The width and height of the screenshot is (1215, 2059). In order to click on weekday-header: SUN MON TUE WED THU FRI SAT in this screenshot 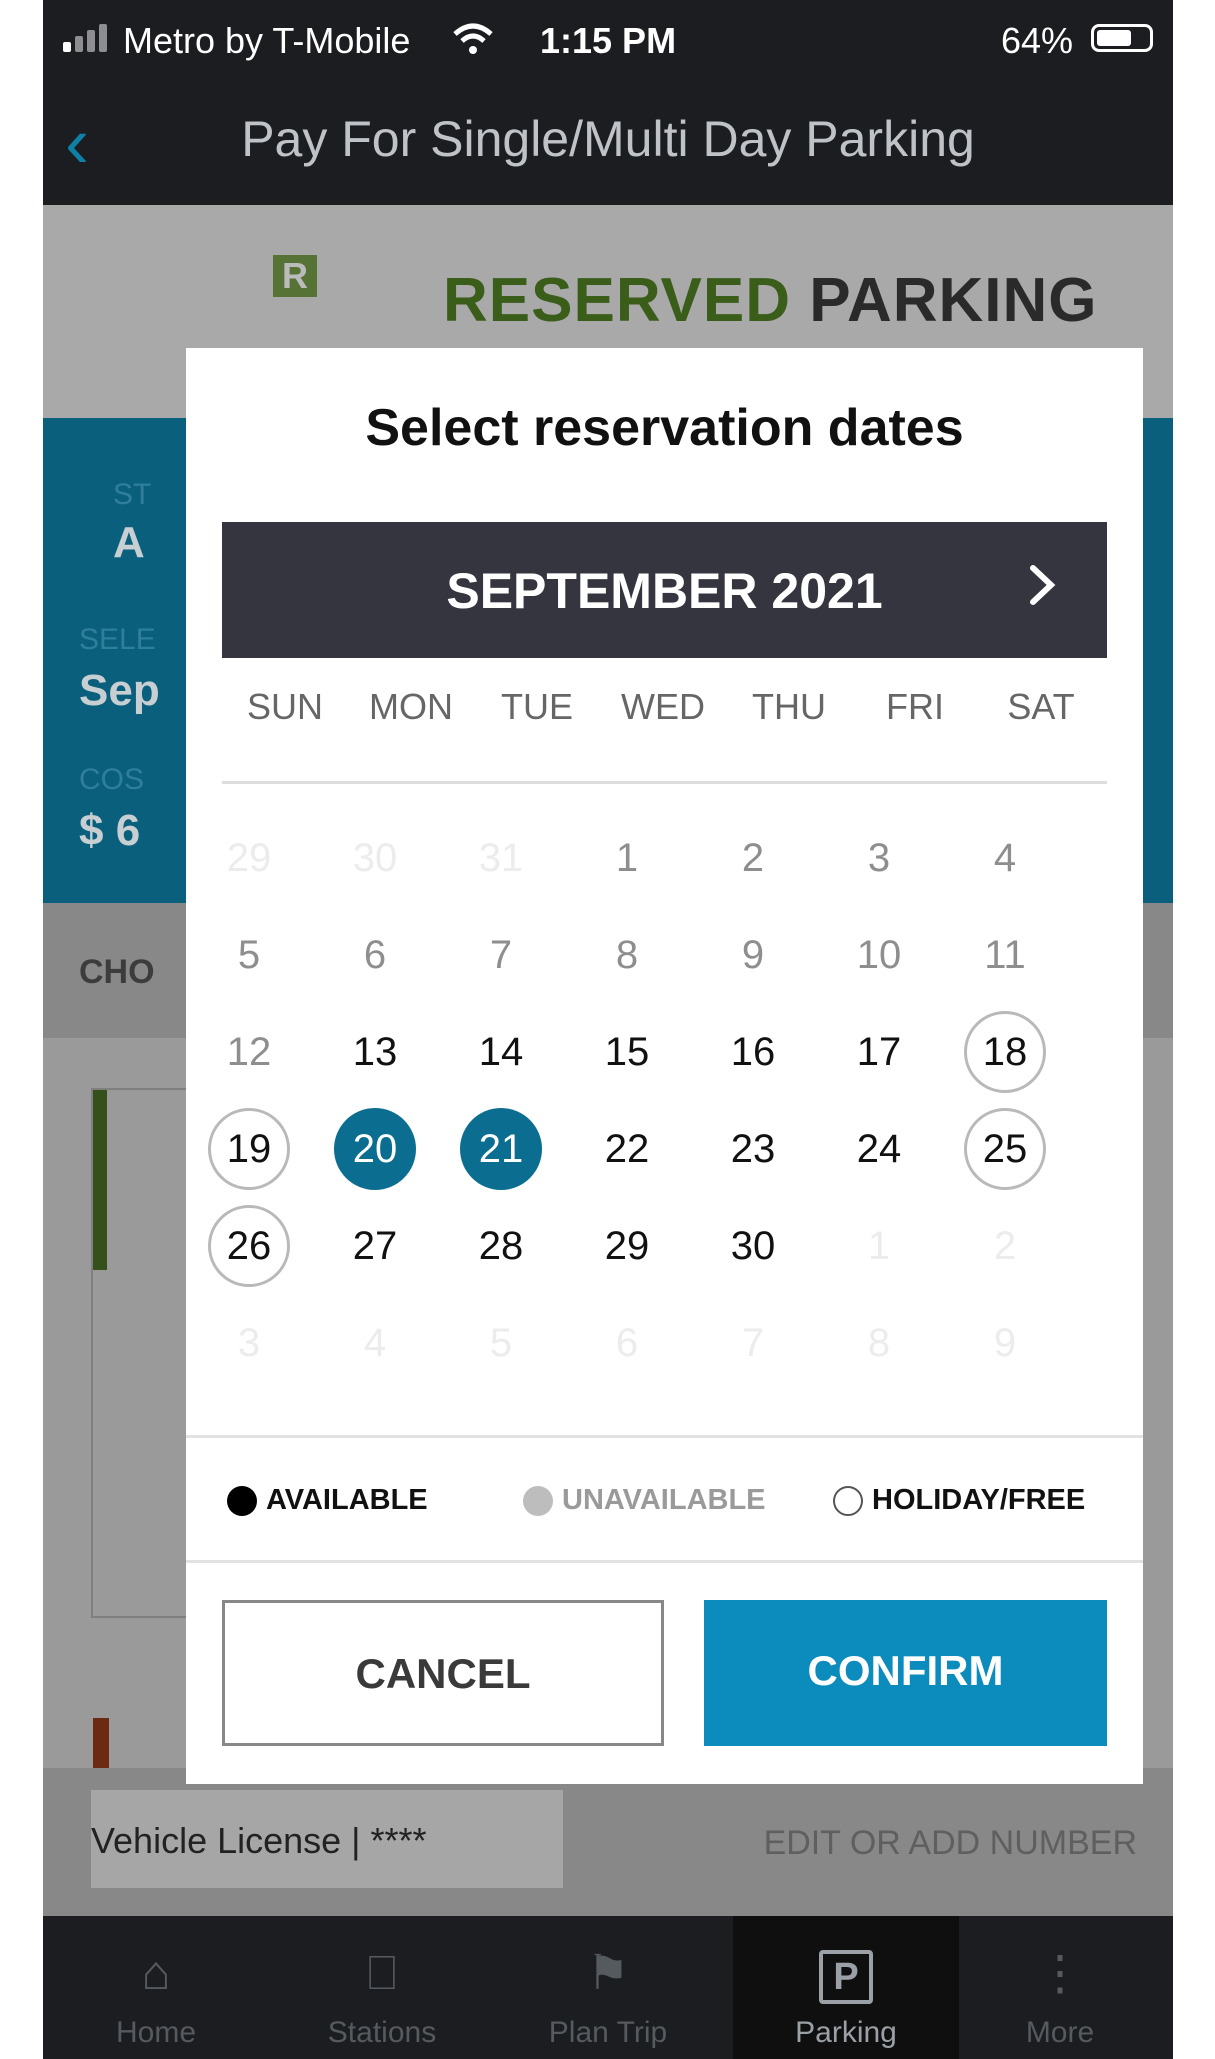, I will do `click(664, 716)`.